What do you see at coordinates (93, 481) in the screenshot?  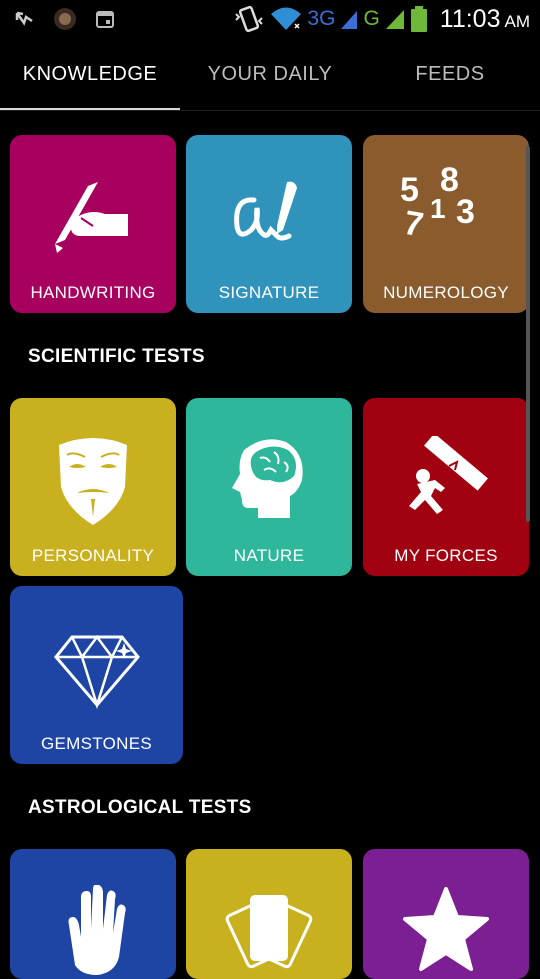 I see `mask-icon` at bounding box center [93, 481].